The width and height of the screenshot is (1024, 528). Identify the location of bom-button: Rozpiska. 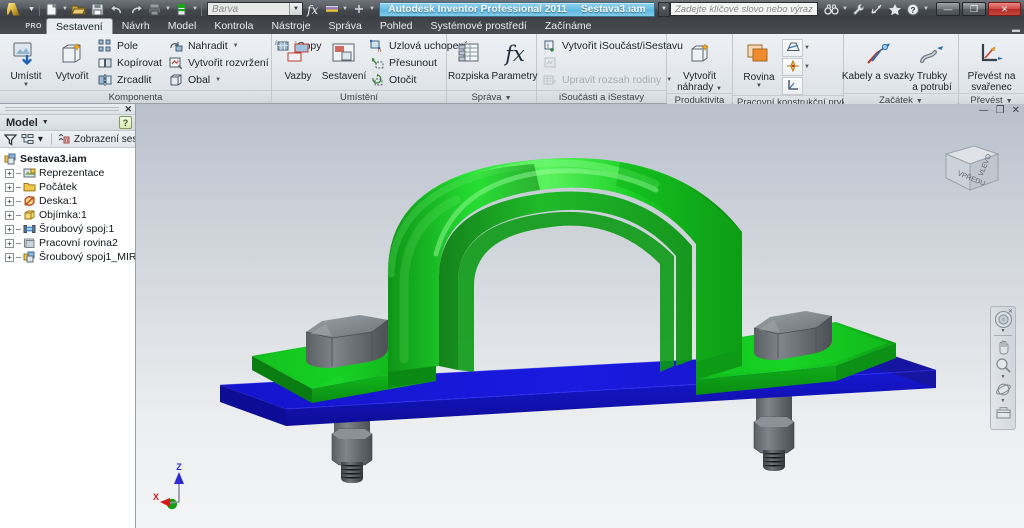
(469, 59).